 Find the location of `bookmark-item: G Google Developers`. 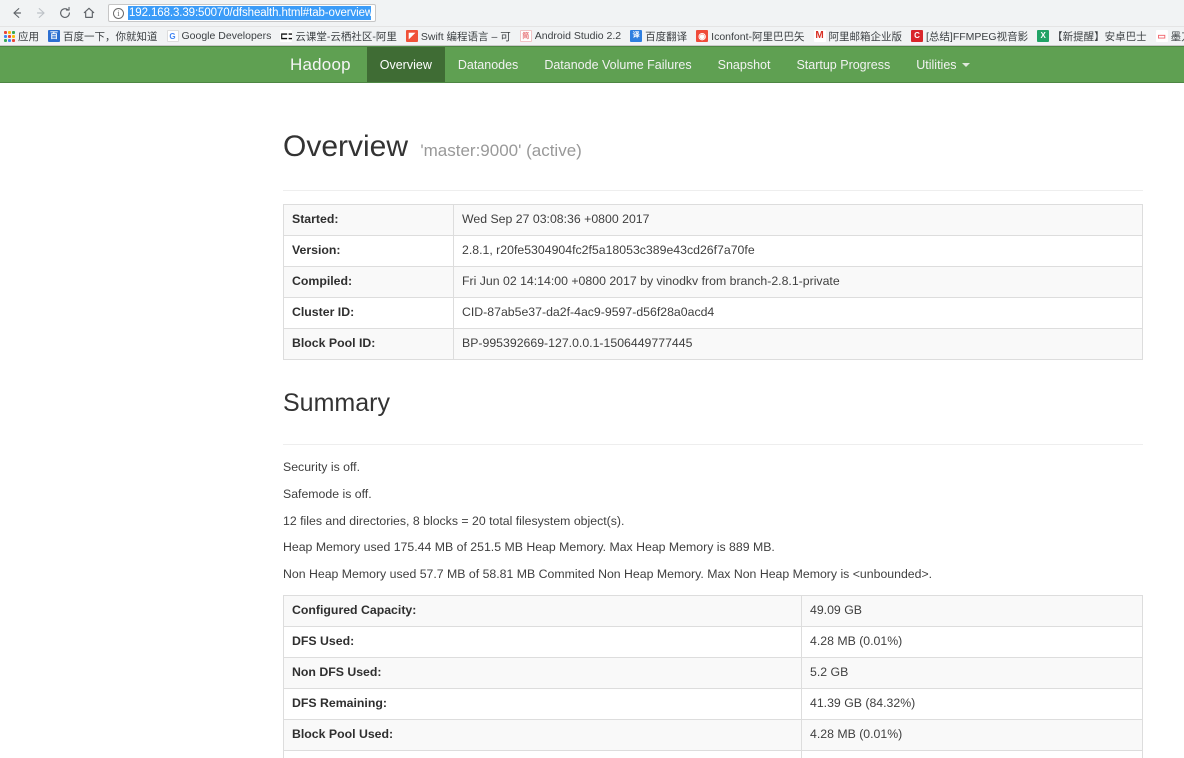

bookmark-item: G Google Developers is located at coordinates (219, 36).